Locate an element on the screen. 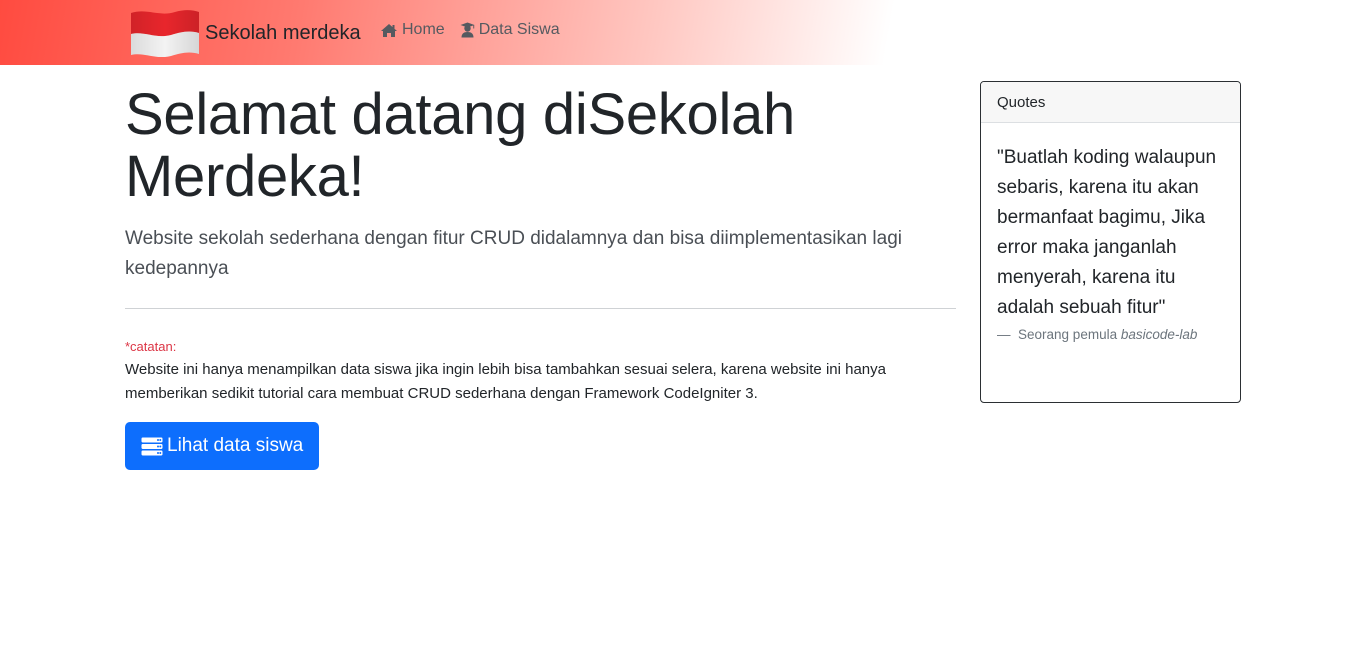  navbar-brand: Sekolah merdeka is located at coordinates (245, 32).